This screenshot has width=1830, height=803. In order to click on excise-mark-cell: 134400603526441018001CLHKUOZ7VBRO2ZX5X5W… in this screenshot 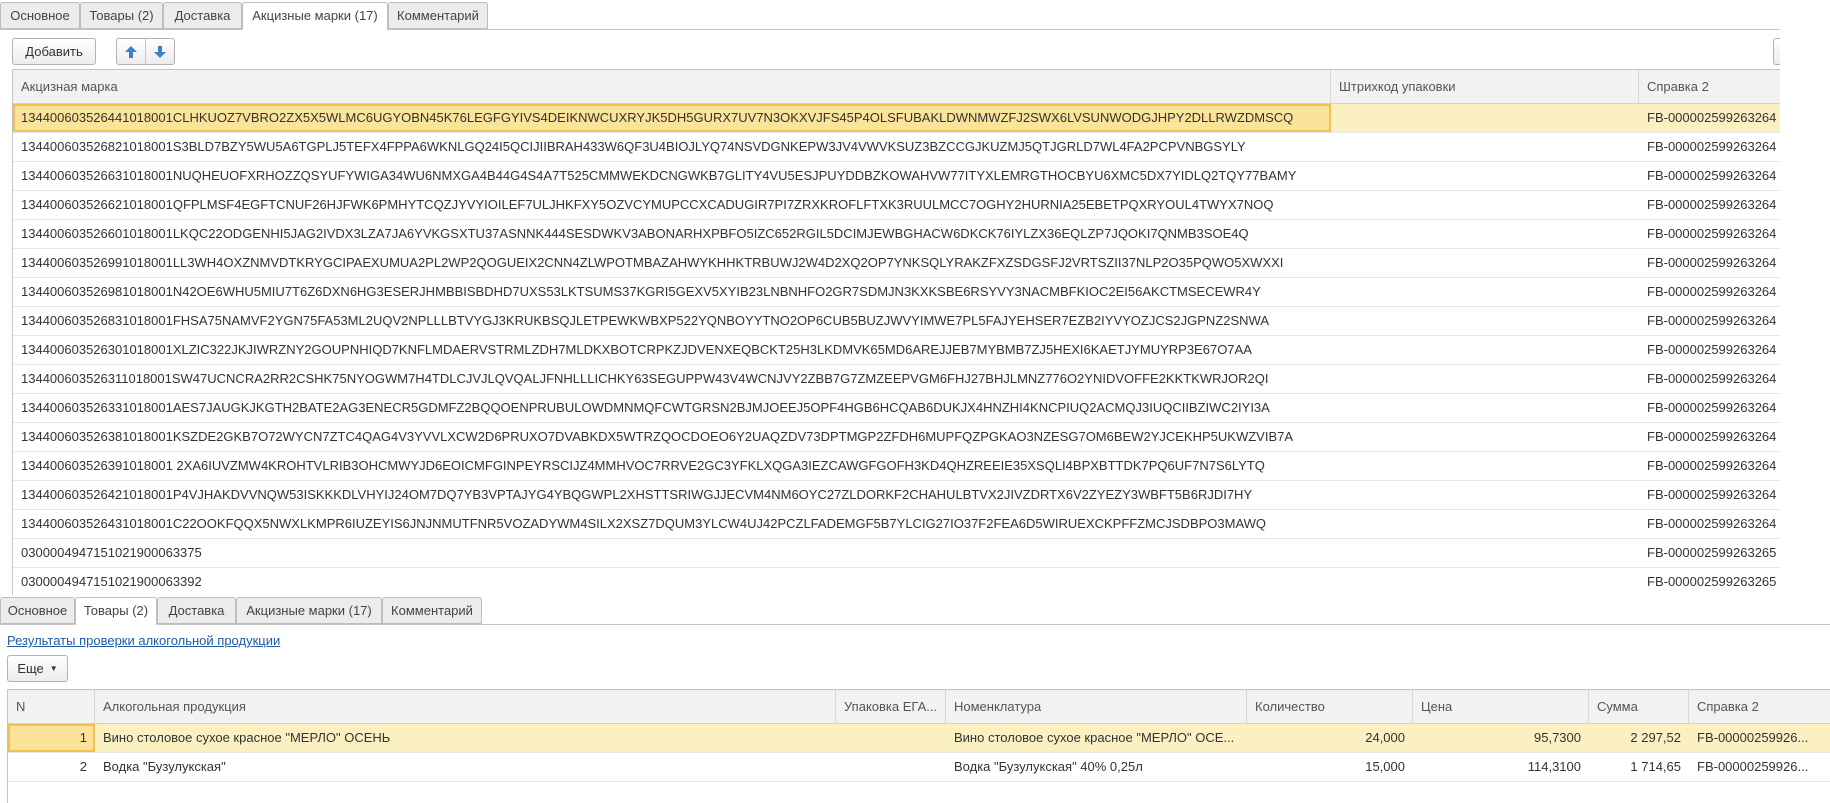, I will do `click(672, 118)`.